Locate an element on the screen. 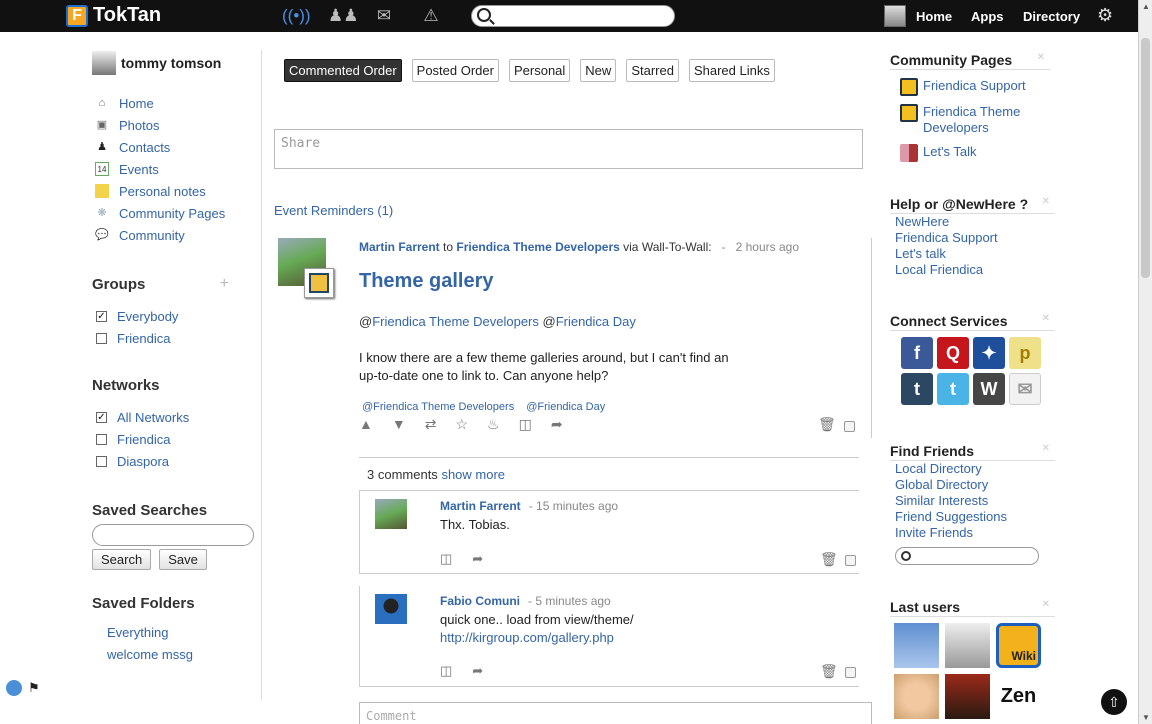  network-icon: ((•)) is located at coordinates (296, 16).